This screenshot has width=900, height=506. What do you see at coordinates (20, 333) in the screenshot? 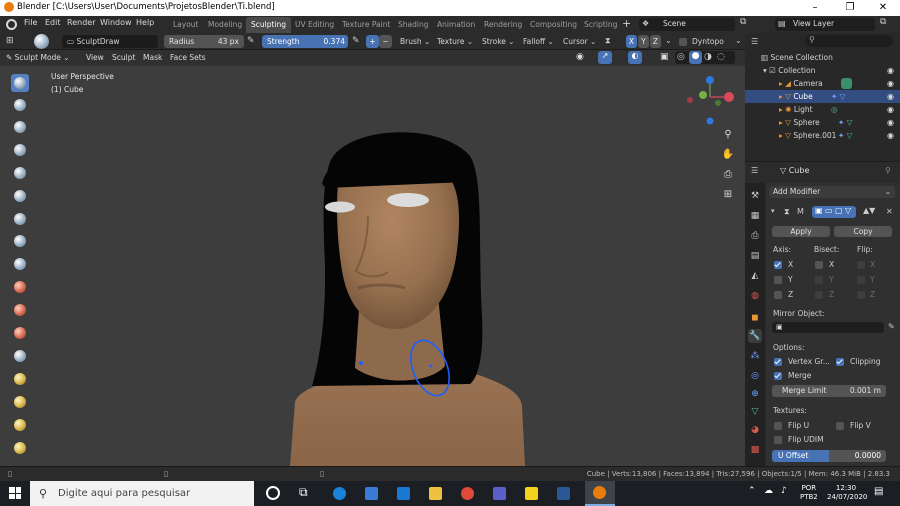
I see `tool-scrape-icon` at bounding box center [20, 333].